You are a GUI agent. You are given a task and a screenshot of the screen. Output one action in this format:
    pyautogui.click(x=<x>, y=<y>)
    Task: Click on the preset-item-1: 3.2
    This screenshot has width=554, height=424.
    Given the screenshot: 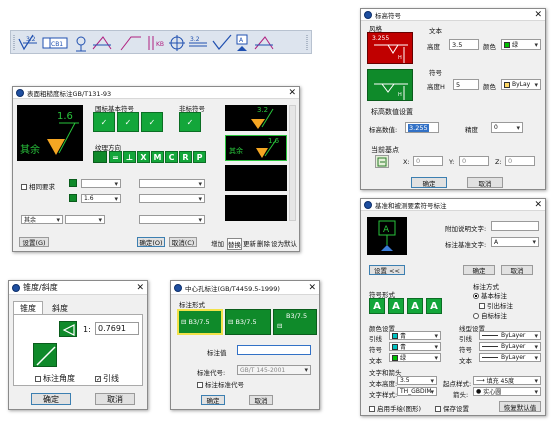 What is the action you would take?
    pyautogui.click(x=256, y=118)
    